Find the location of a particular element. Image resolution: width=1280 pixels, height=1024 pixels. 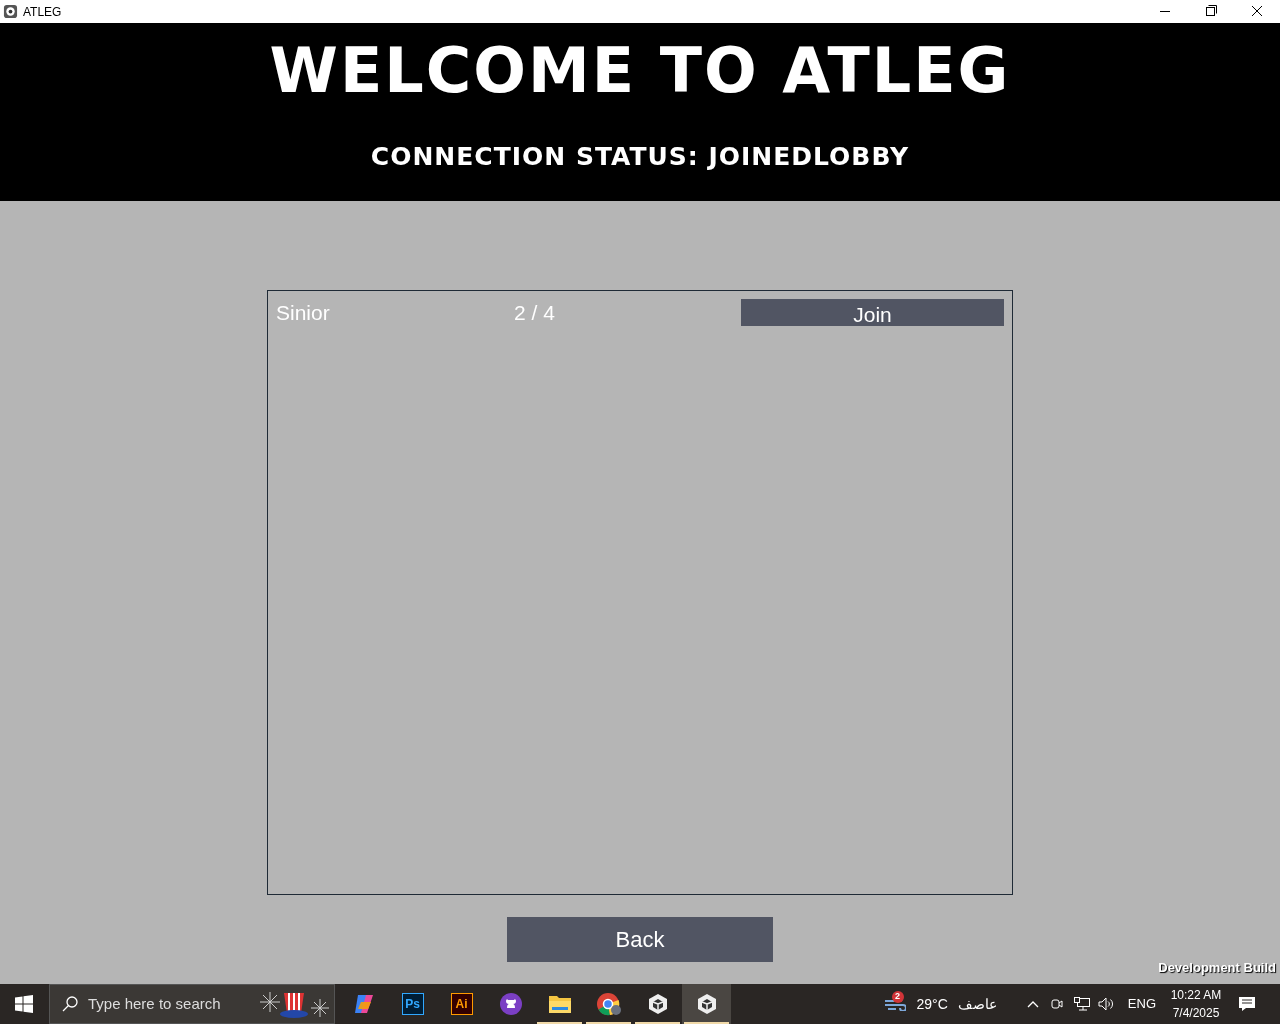

taskbar-app-button is located at coordinates (706, 1004).